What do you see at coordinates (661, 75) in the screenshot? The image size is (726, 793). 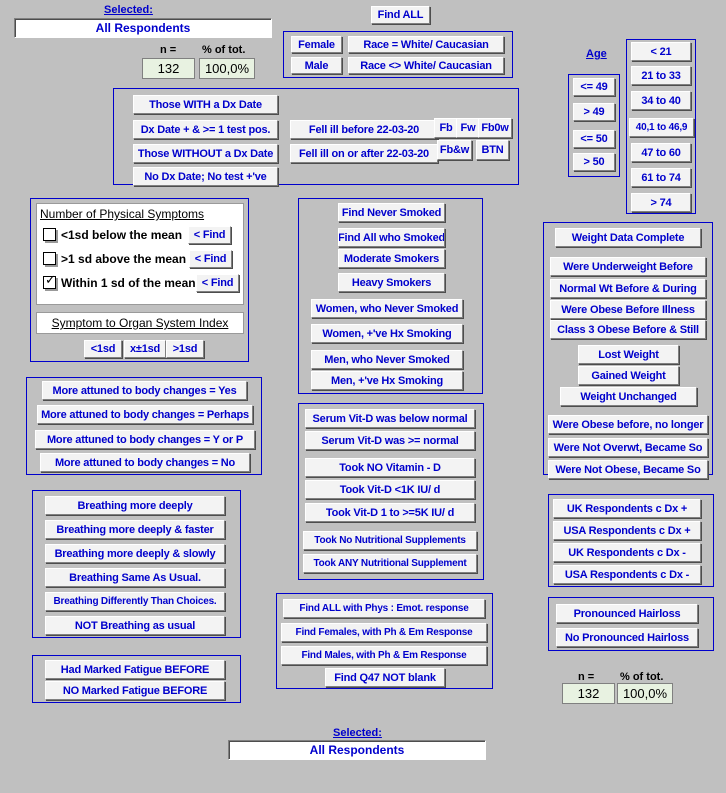 I see `age-band-21-33-button: 21 to 33` at bounding box center [661, 75].